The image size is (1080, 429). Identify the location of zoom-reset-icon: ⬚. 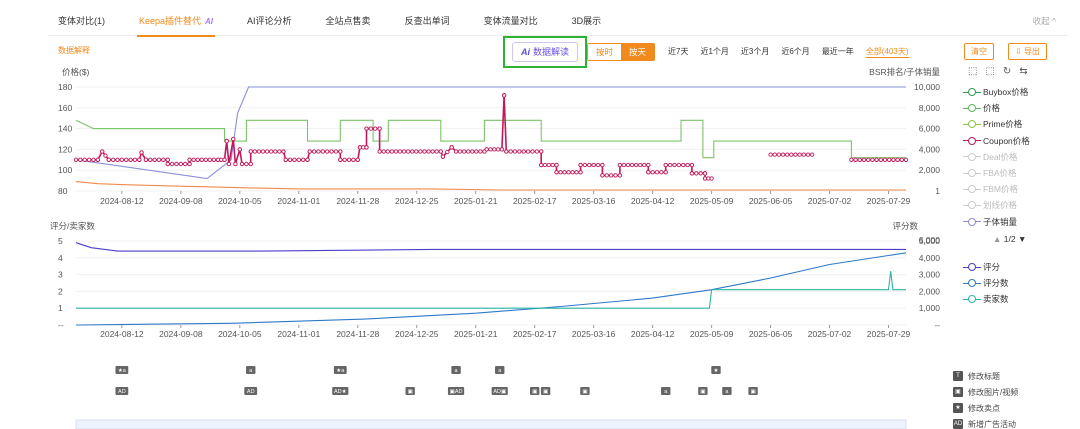
(989, 71).